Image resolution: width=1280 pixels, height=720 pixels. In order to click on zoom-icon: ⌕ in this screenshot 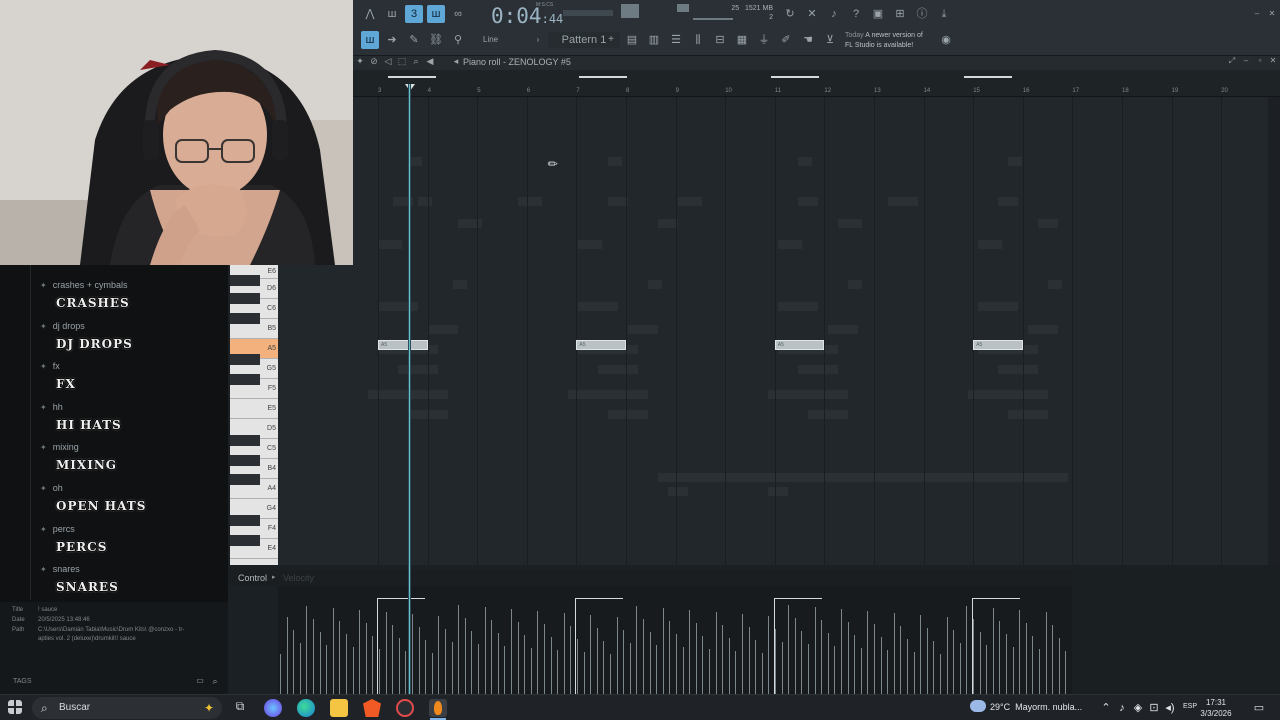, I will do `click(416, 61)`.